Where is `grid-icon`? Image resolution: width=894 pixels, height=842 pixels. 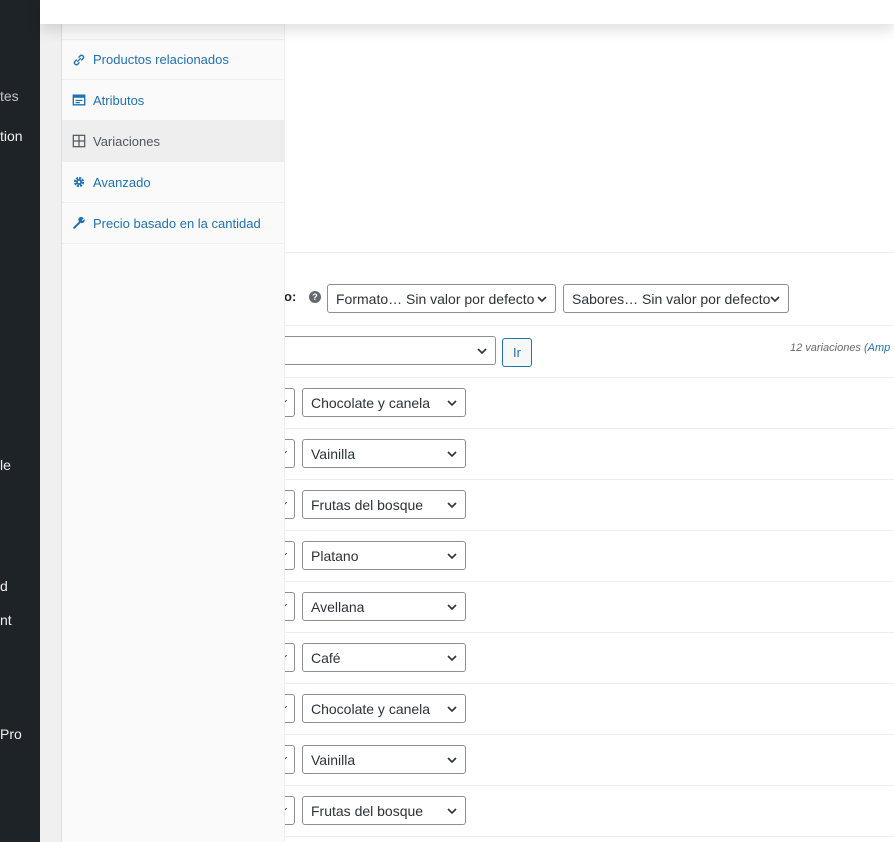 grid-icon is located at coordinates (79, 141).